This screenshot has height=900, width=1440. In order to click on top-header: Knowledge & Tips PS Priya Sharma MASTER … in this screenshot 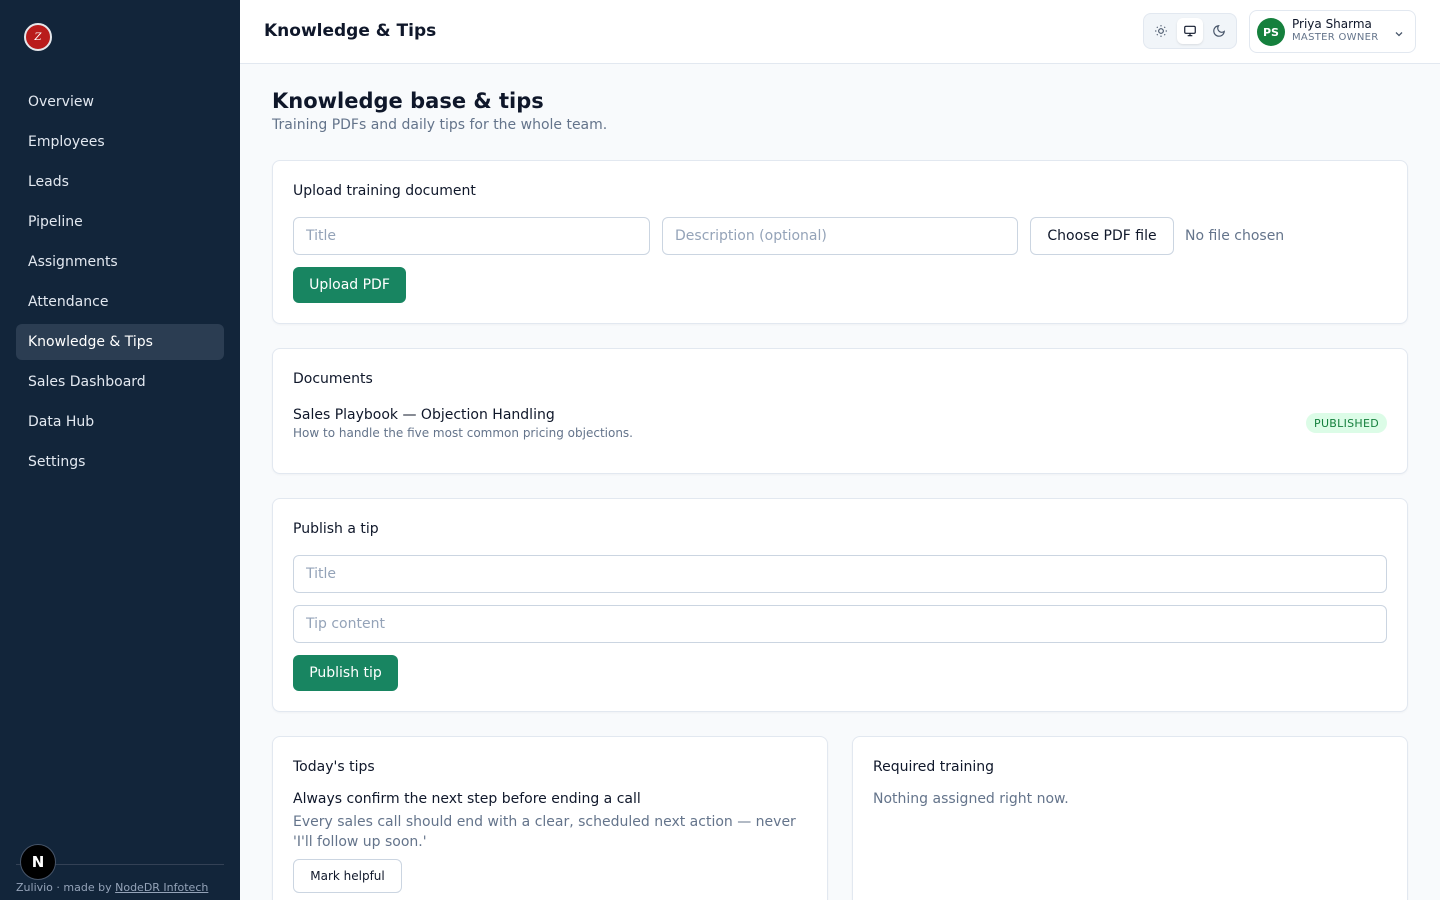, I will do `click(840, 32)`.